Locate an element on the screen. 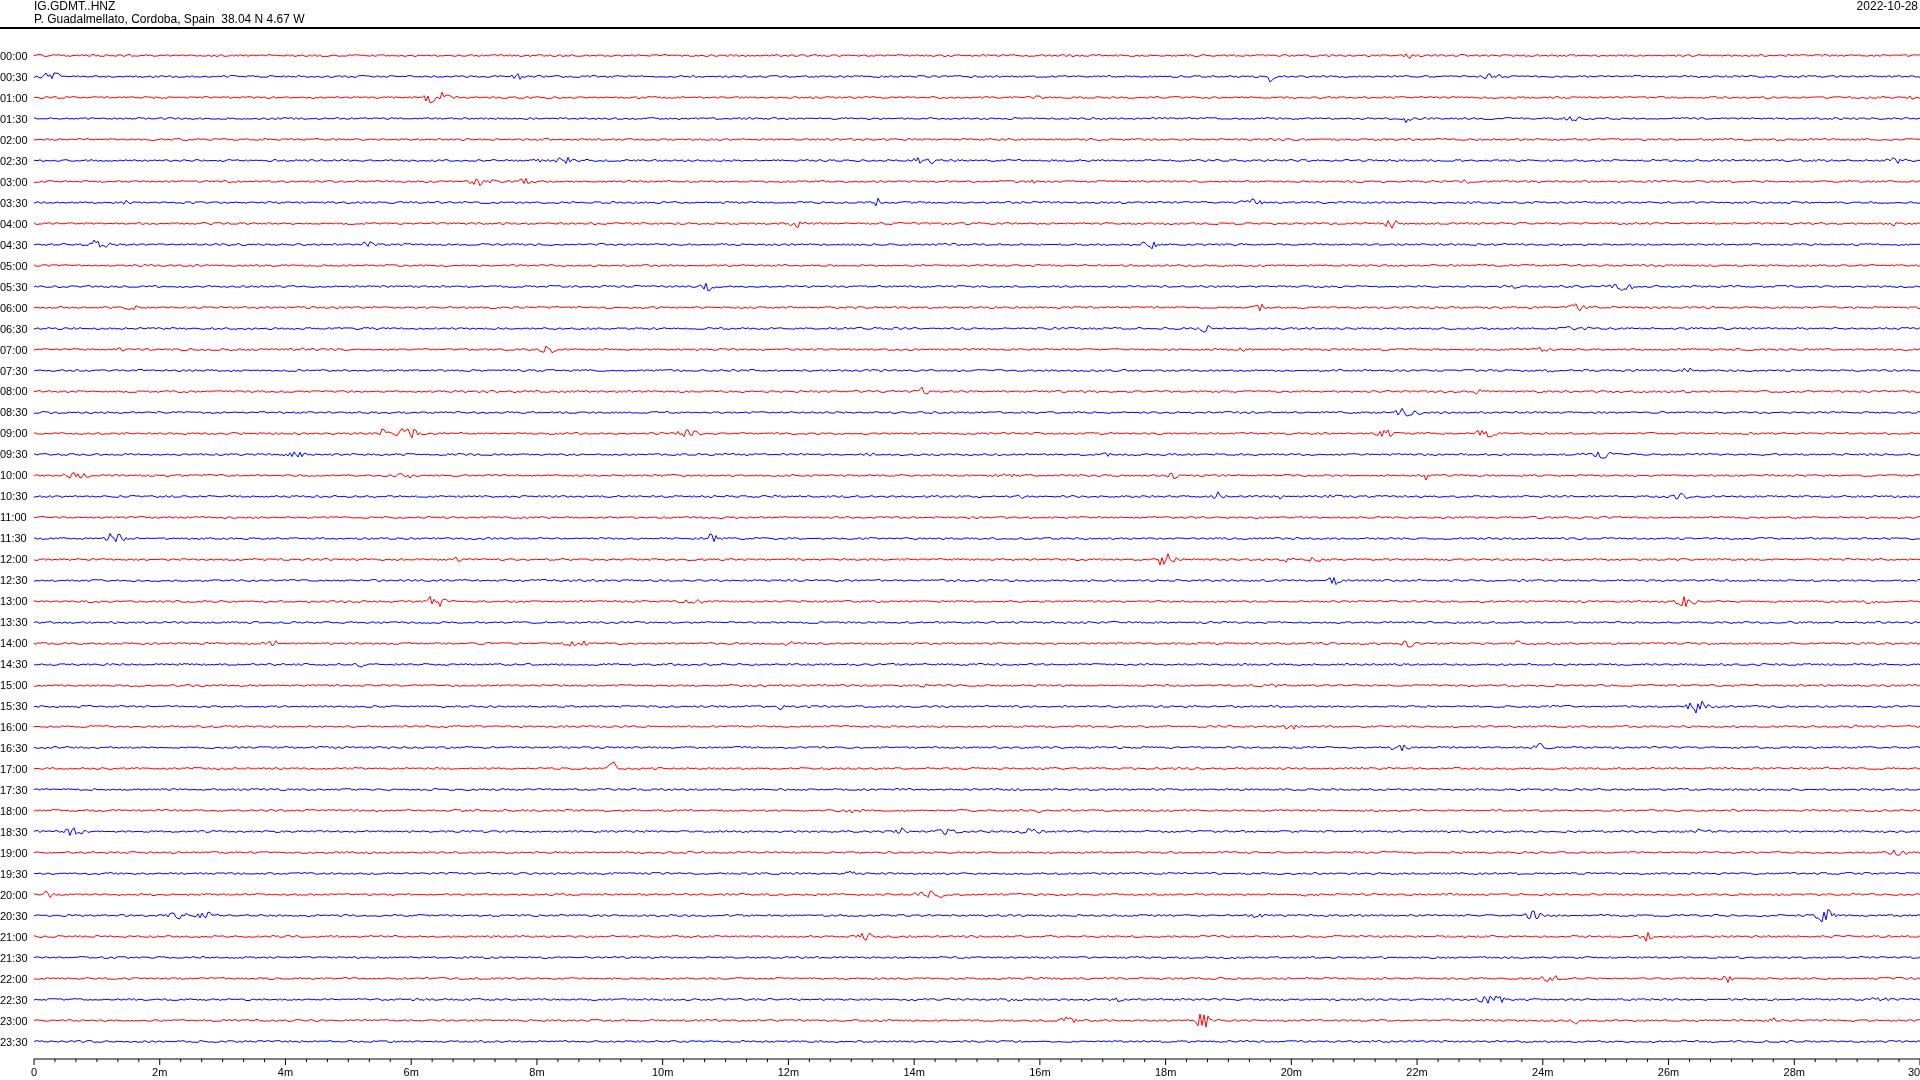 This screenshot has height=1080, width=1920. axis-label: 8m is located at coordinates (537, 1072).